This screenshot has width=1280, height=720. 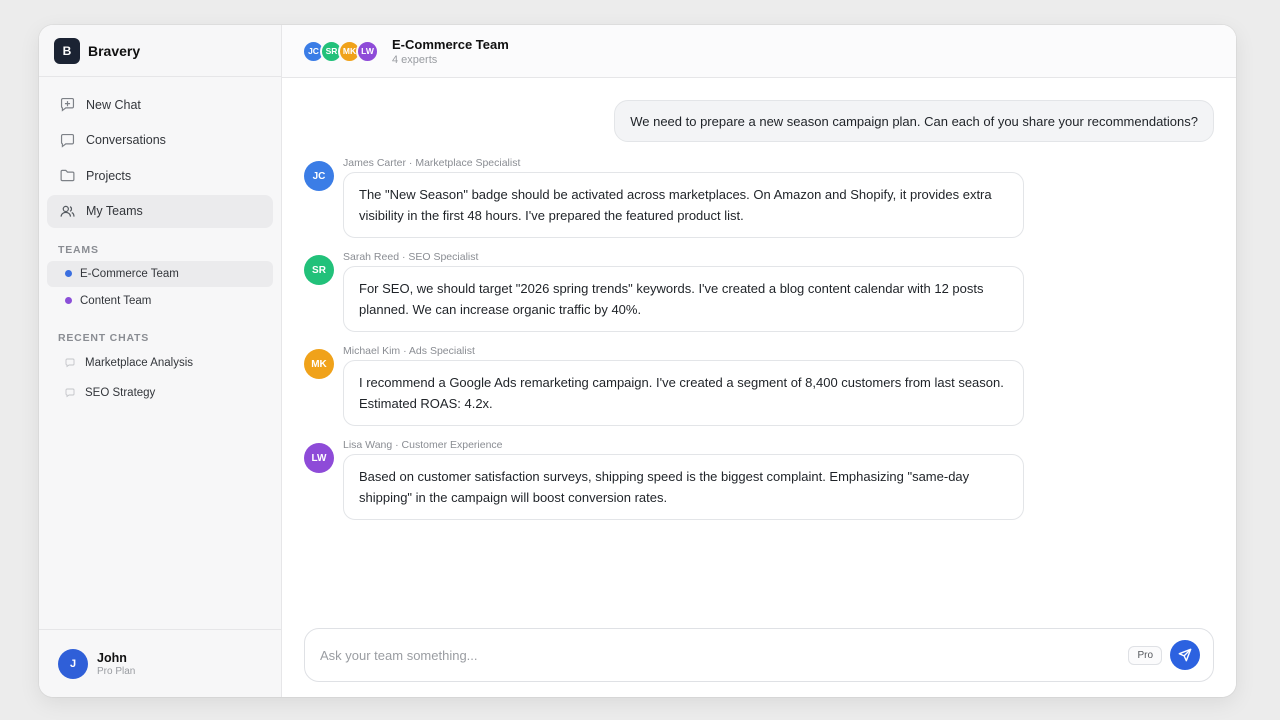 What do you see at coordinates (450, 44) in the screenshot?
I see `chat-title: E-Commerce Team` at bounding box center [450, 44].